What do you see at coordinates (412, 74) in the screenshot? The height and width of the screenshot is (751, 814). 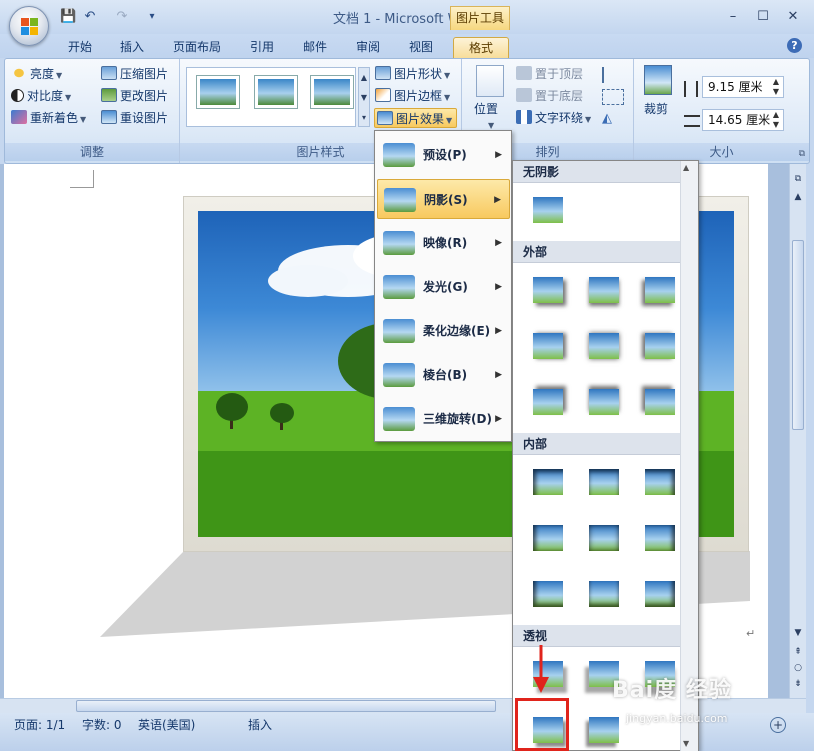 I see `picture-shape-button: 图片形状 ▼` at bounding box center [412, 74].